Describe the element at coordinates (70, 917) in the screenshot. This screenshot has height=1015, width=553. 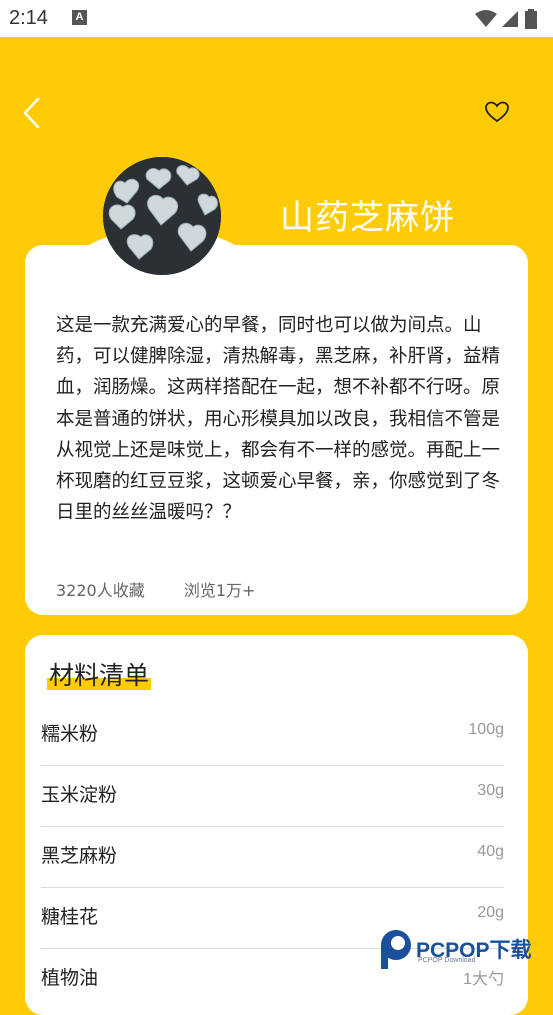
I see `ingredient-name: 糖桂花` at that location.